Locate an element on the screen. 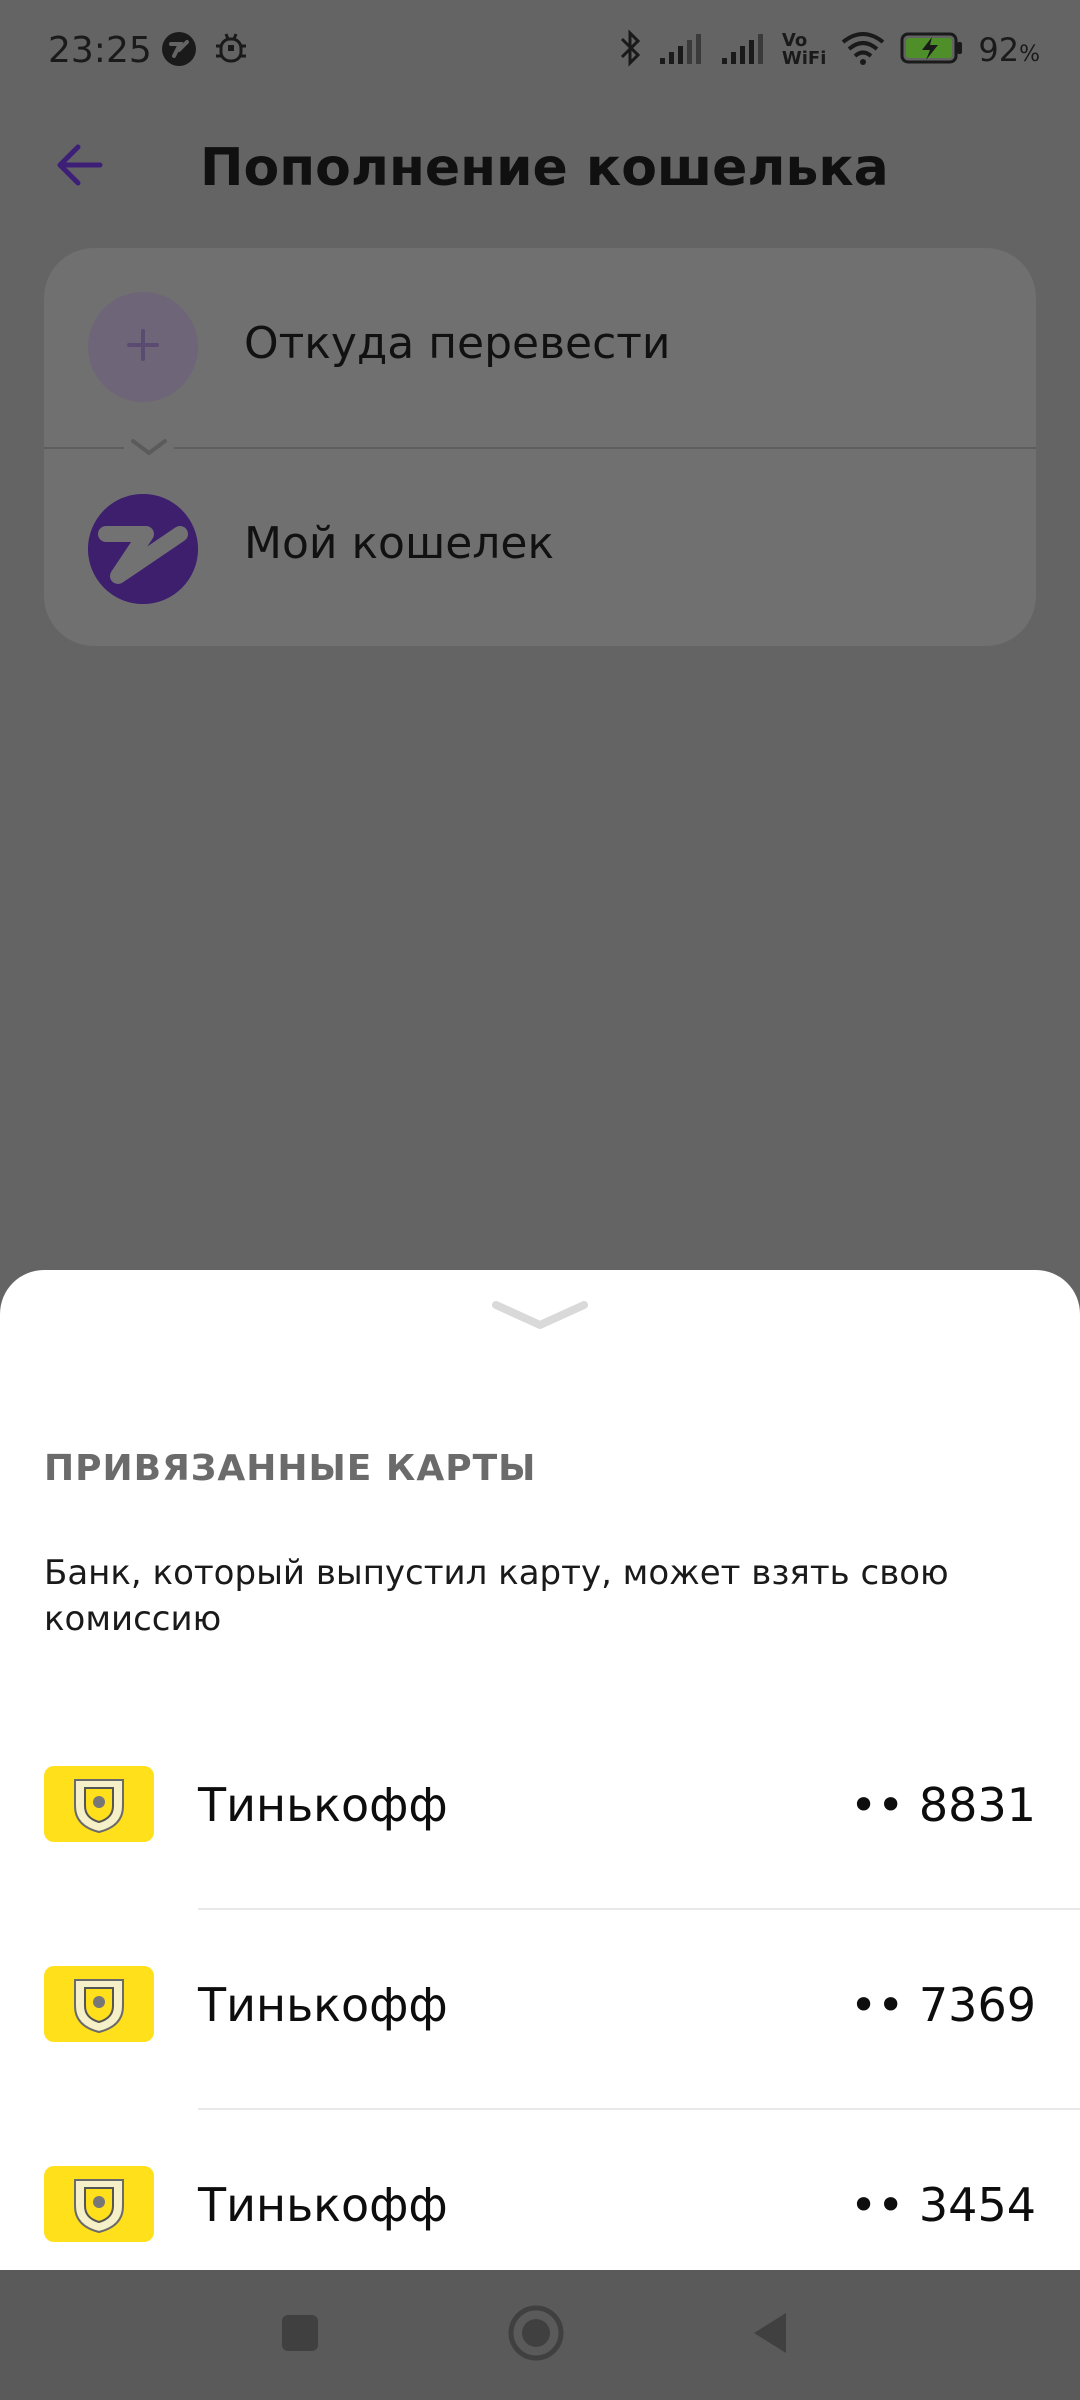 Image resolution: width=1080 pixels, height=2400 pixels. sheet-collapse-handle is located at coordinates (540, 1318).